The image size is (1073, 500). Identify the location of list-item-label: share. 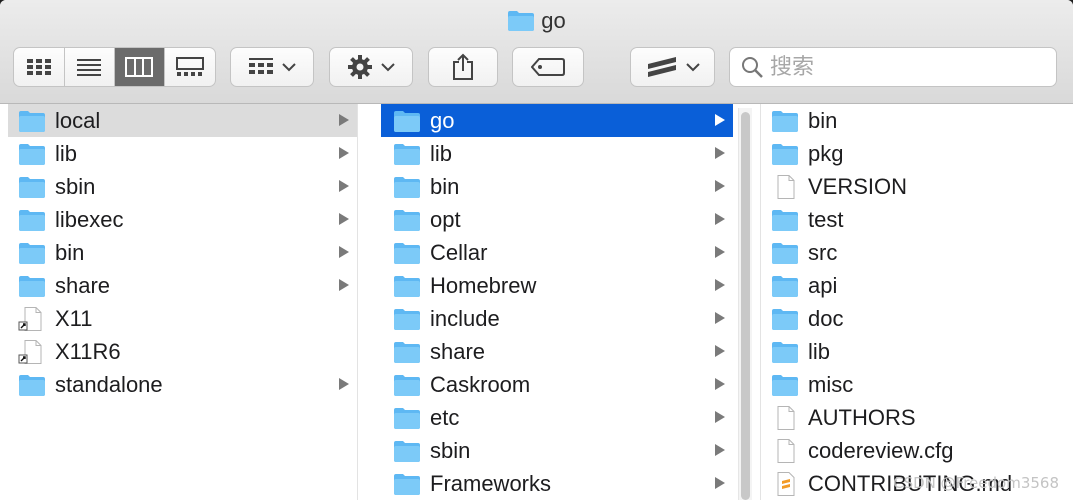
(458, 351).